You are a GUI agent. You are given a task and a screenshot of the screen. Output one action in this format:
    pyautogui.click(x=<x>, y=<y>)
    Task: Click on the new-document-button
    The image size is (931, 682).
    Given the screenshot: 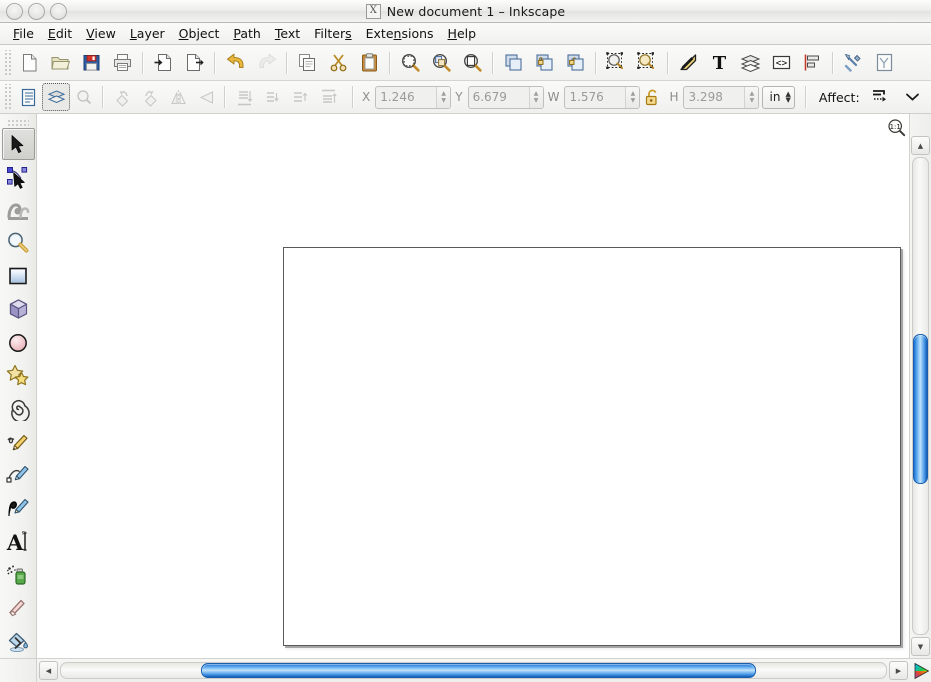 What is the action you would take?
    pyautogui.click(x=29, y=62)
    